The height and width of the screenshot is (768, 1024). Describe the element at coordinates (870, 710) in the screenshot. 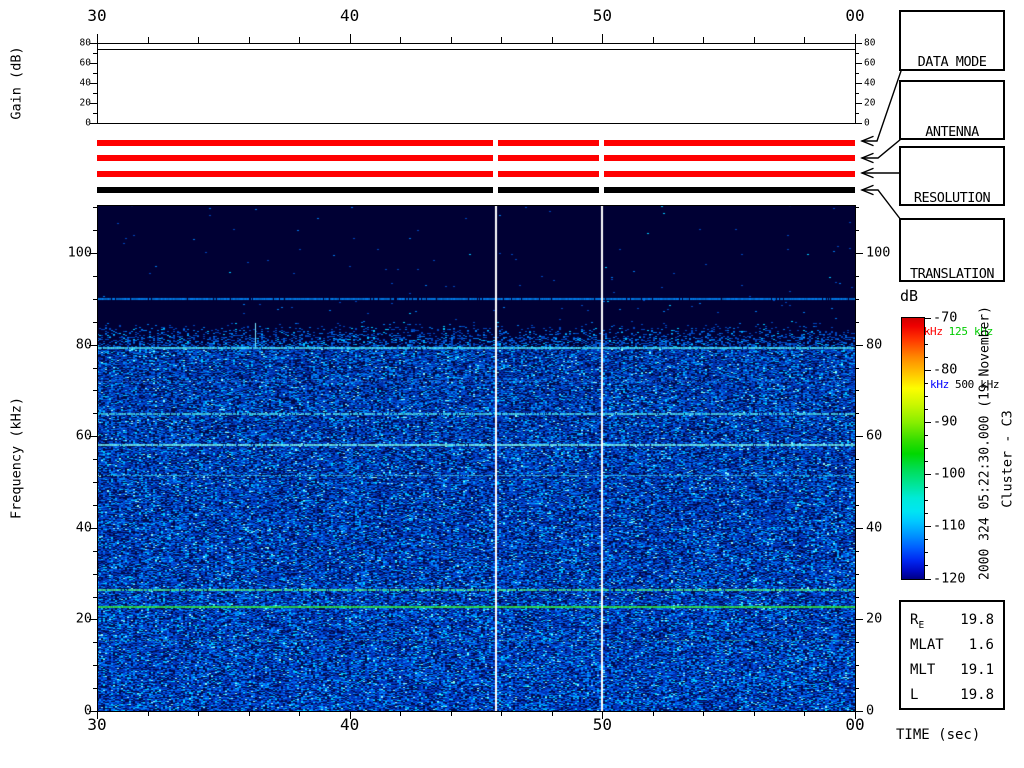

I see `tick-label-freq-right-5: 0` at that location.